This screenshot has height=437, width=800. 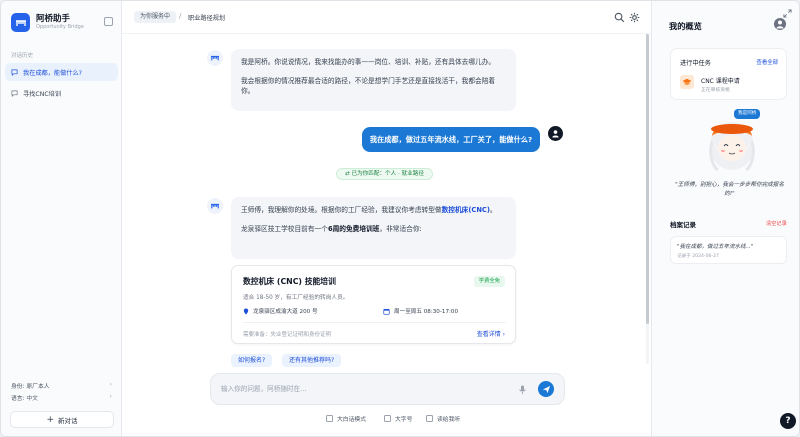 I want to click on match-status-pill: ⇄ 已为你匹配：个人 · 就业路径, so click(x=384, y=174).